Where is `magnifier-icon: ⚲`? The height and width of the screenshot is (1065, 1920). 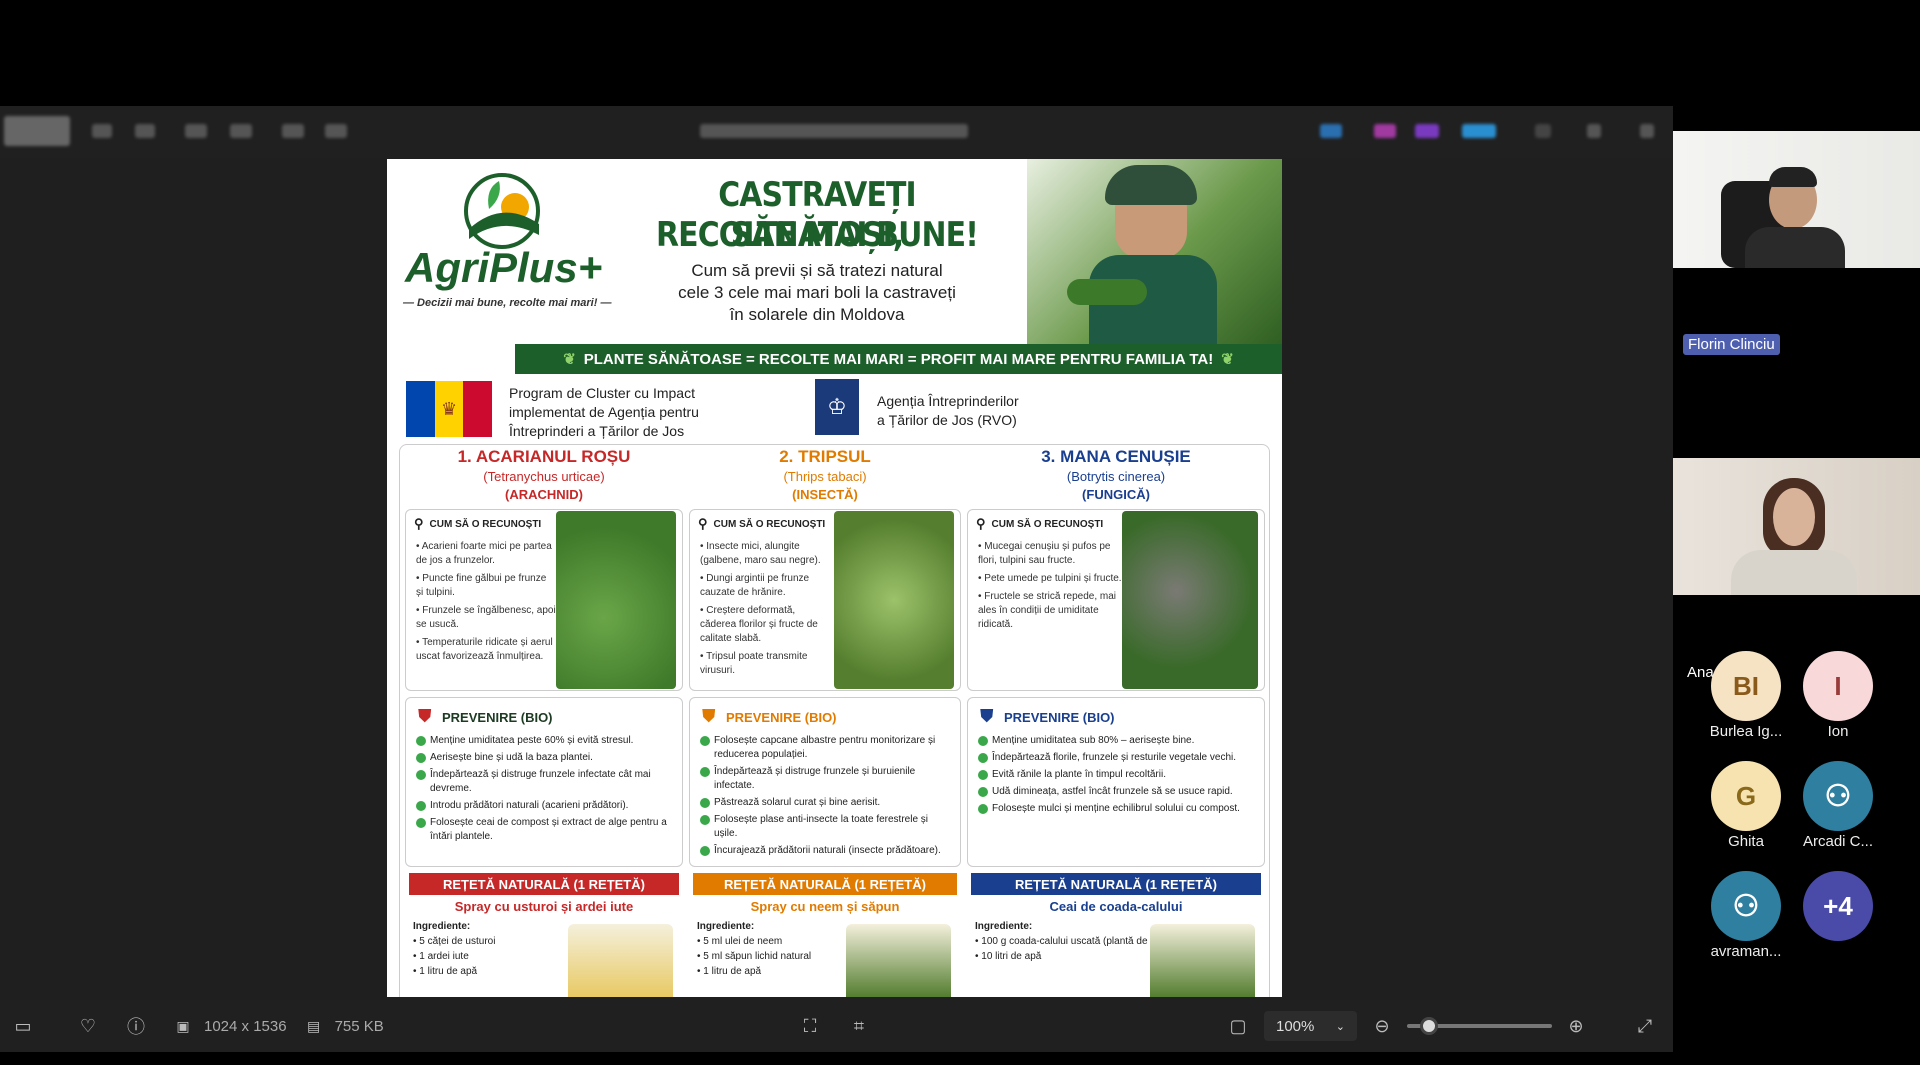
magnifier-icon: ⚲ is located at coordinates (981, 523).